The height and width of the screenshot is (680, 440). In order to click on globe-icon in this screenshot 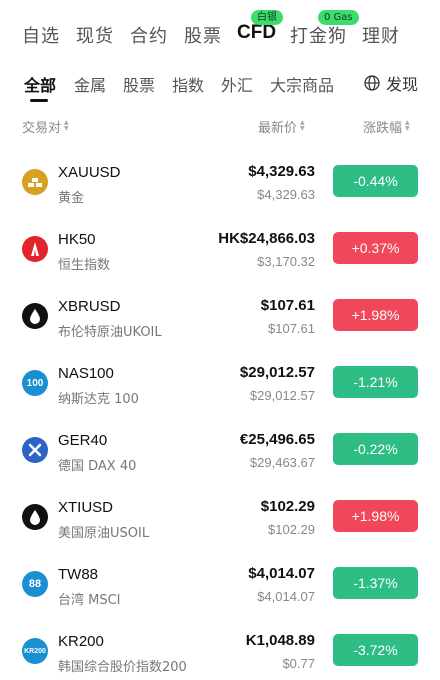, I will do `click(372, 83)`.